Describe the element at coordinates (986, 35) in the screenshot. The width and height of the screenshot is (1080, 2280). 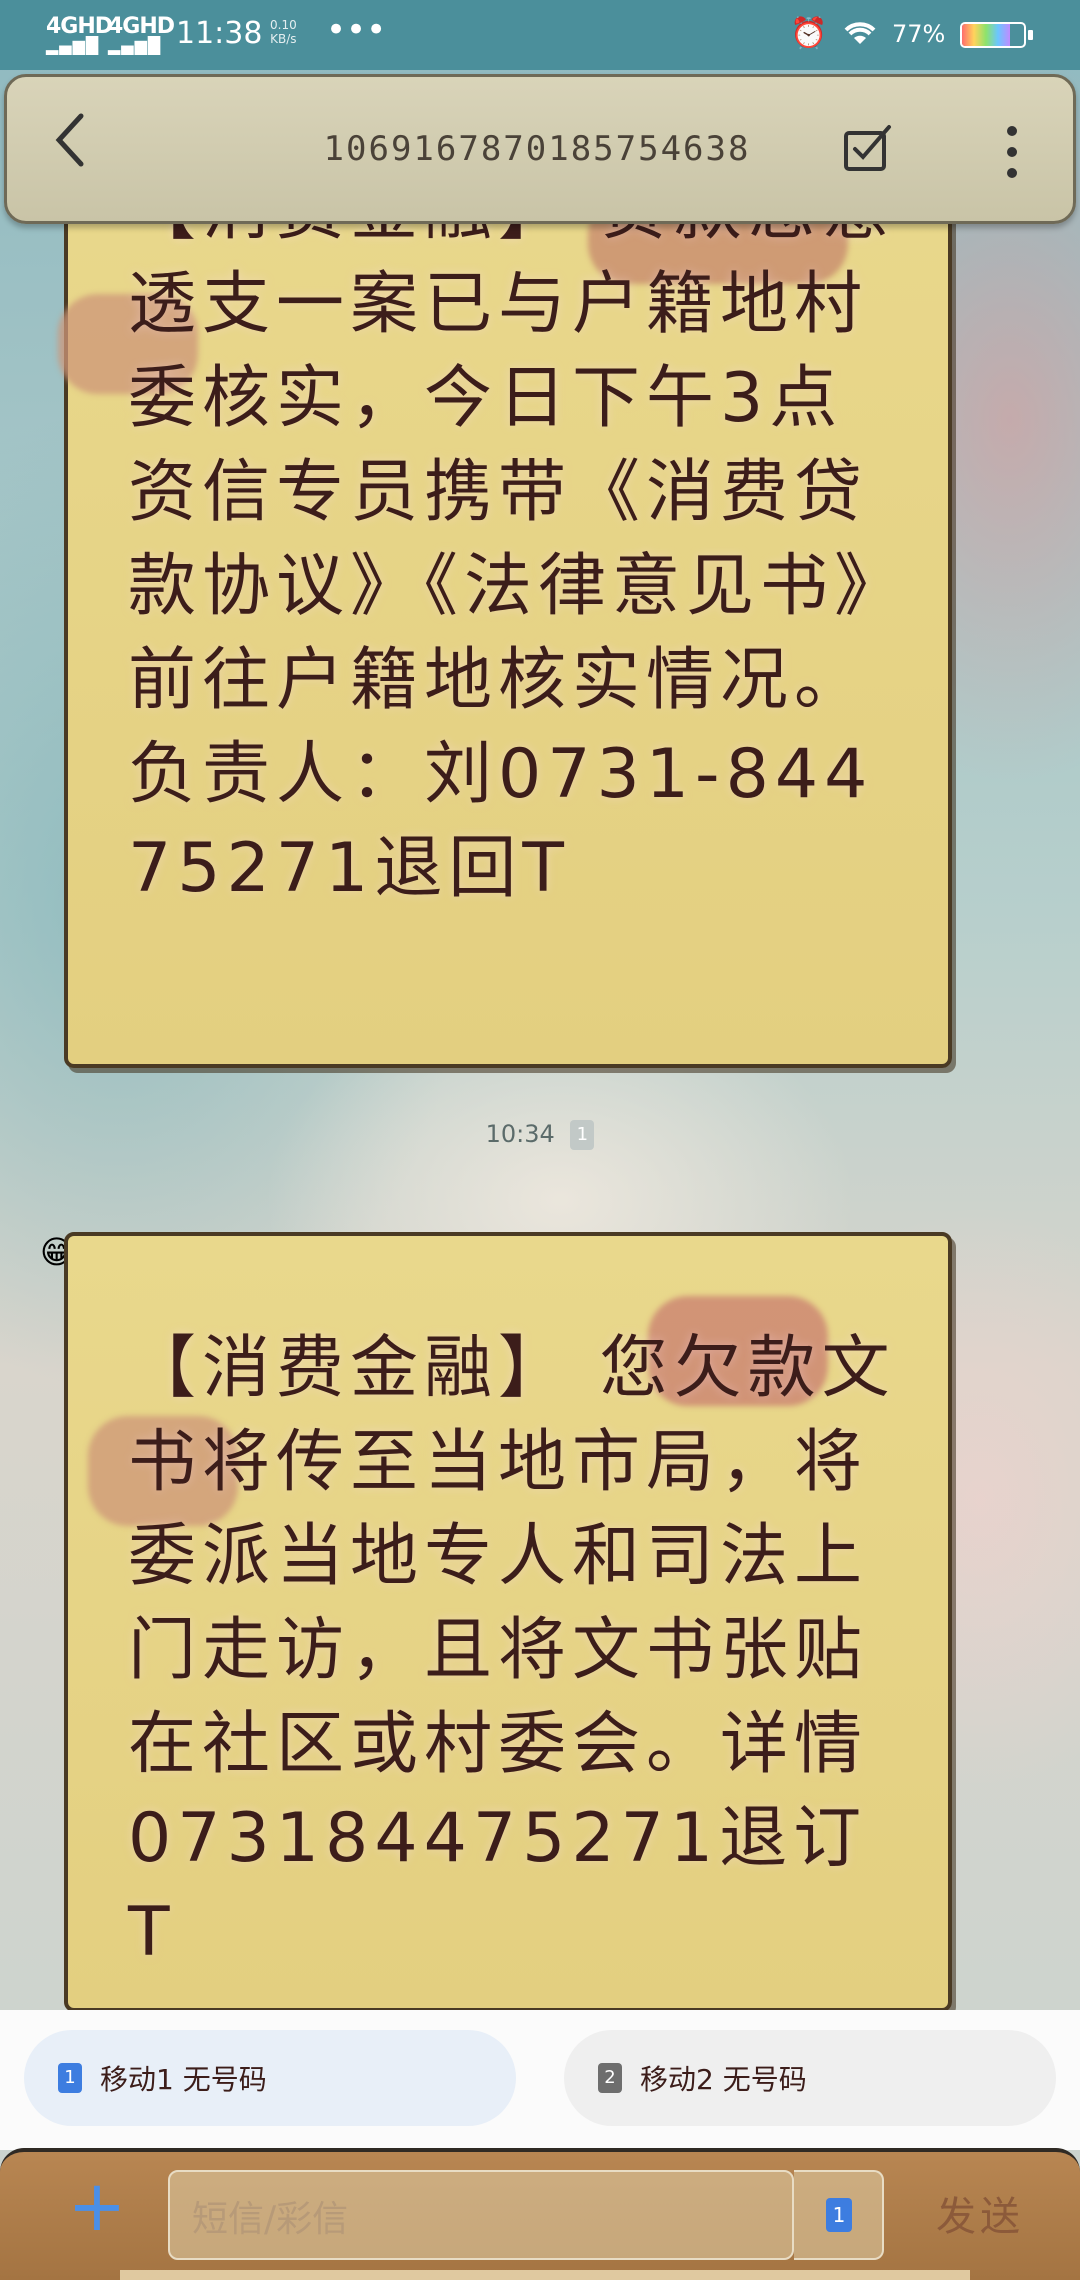
I see `battery-fill` at that location.